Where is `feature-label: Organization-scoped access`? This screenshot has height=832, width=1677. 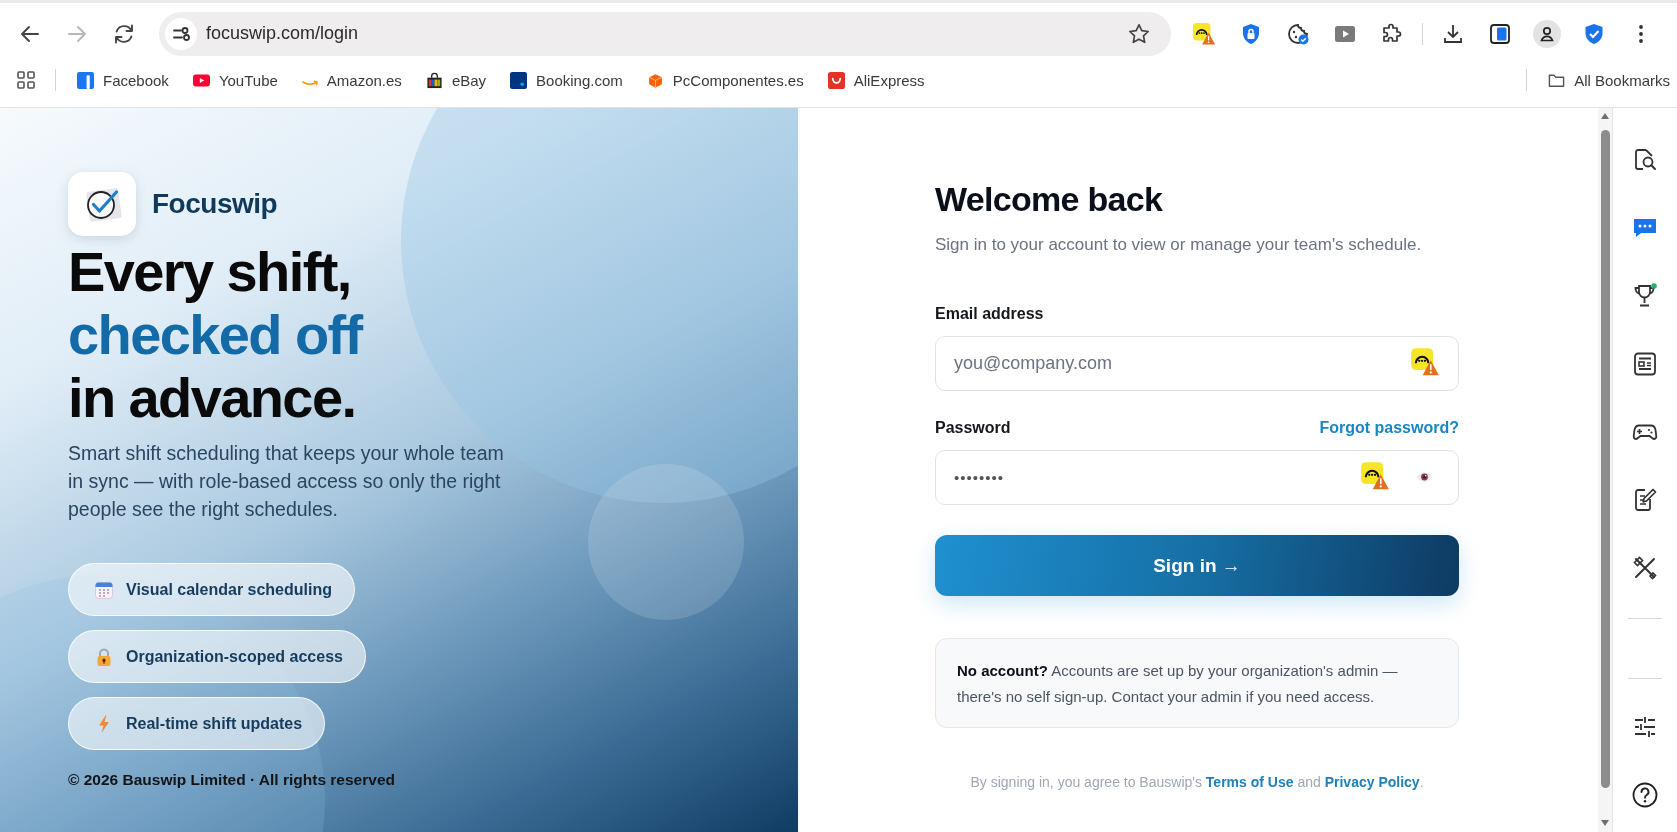 feature-label: Organization-scoped access is located at coordinates (234, 656).